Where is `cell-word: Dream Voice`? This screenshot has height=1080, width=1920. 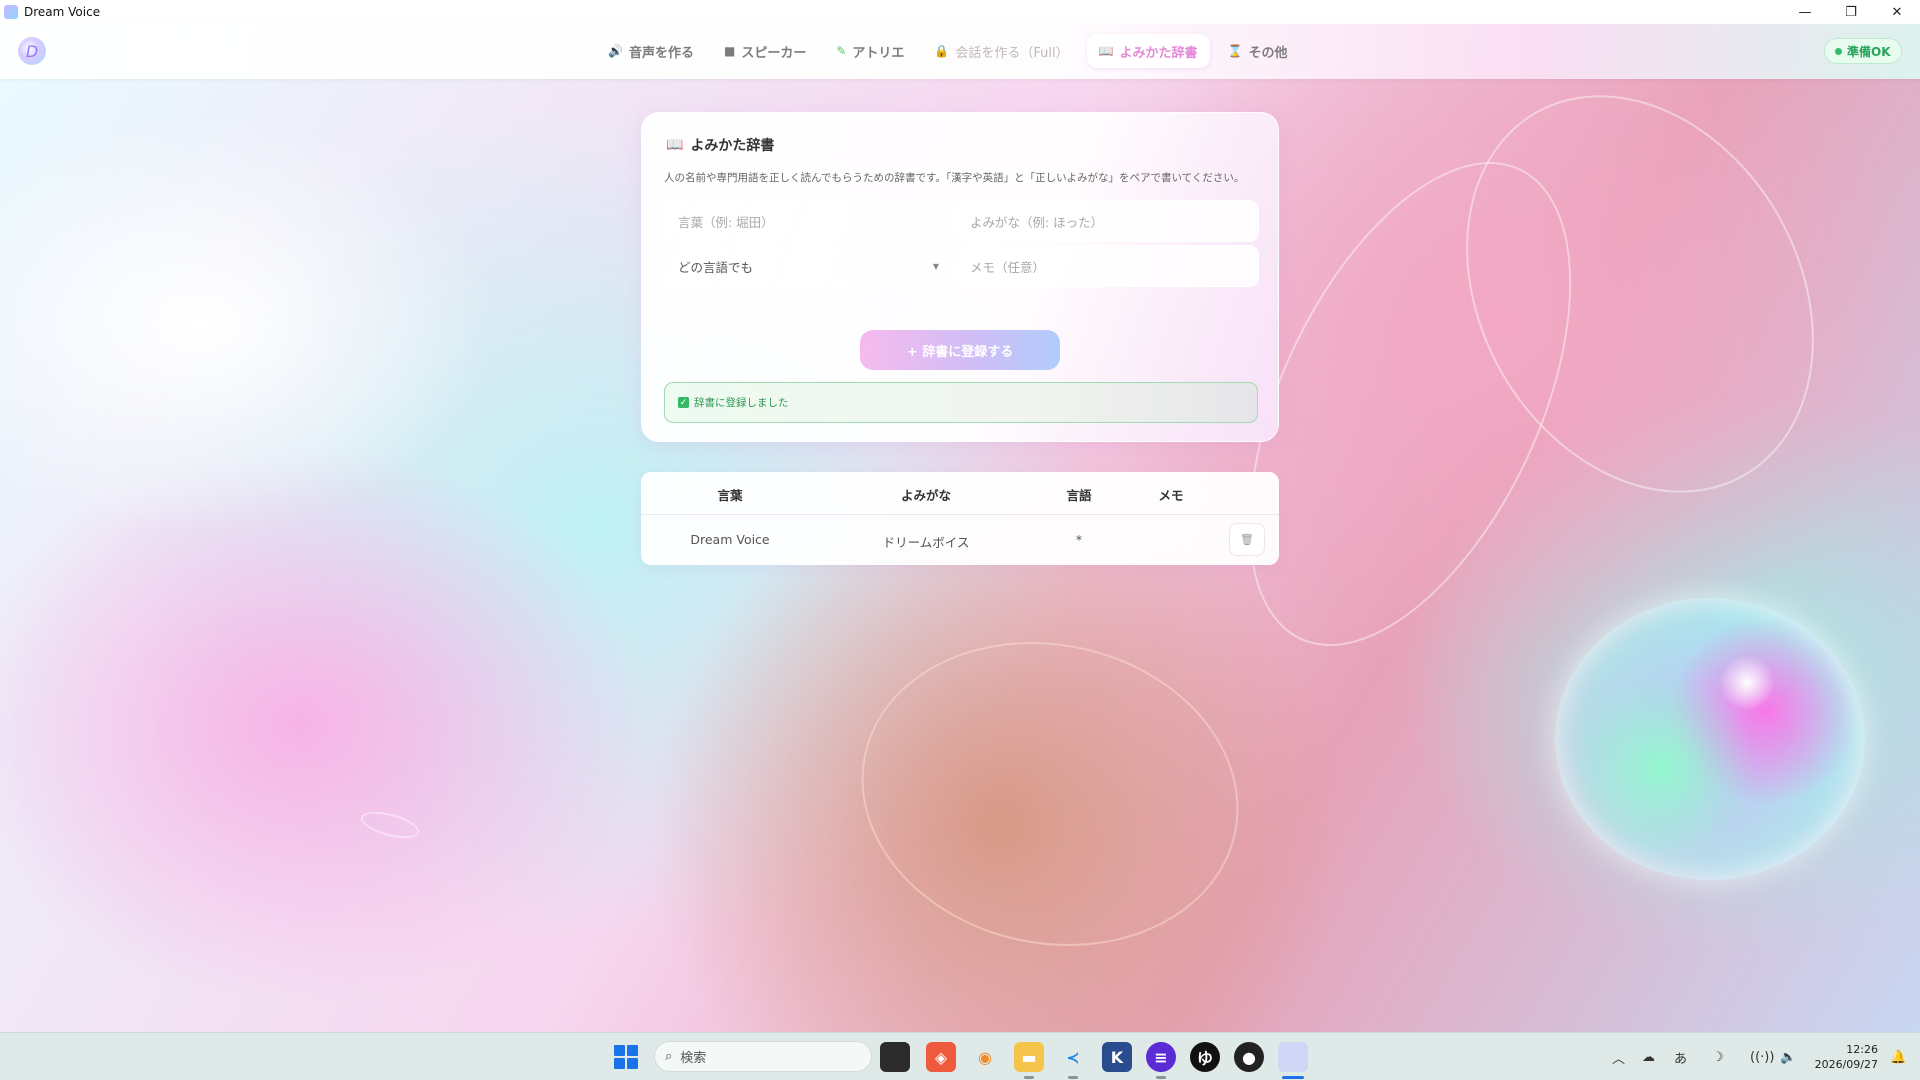 cell-word: Dream Voice is located at coordinates (730, 539).